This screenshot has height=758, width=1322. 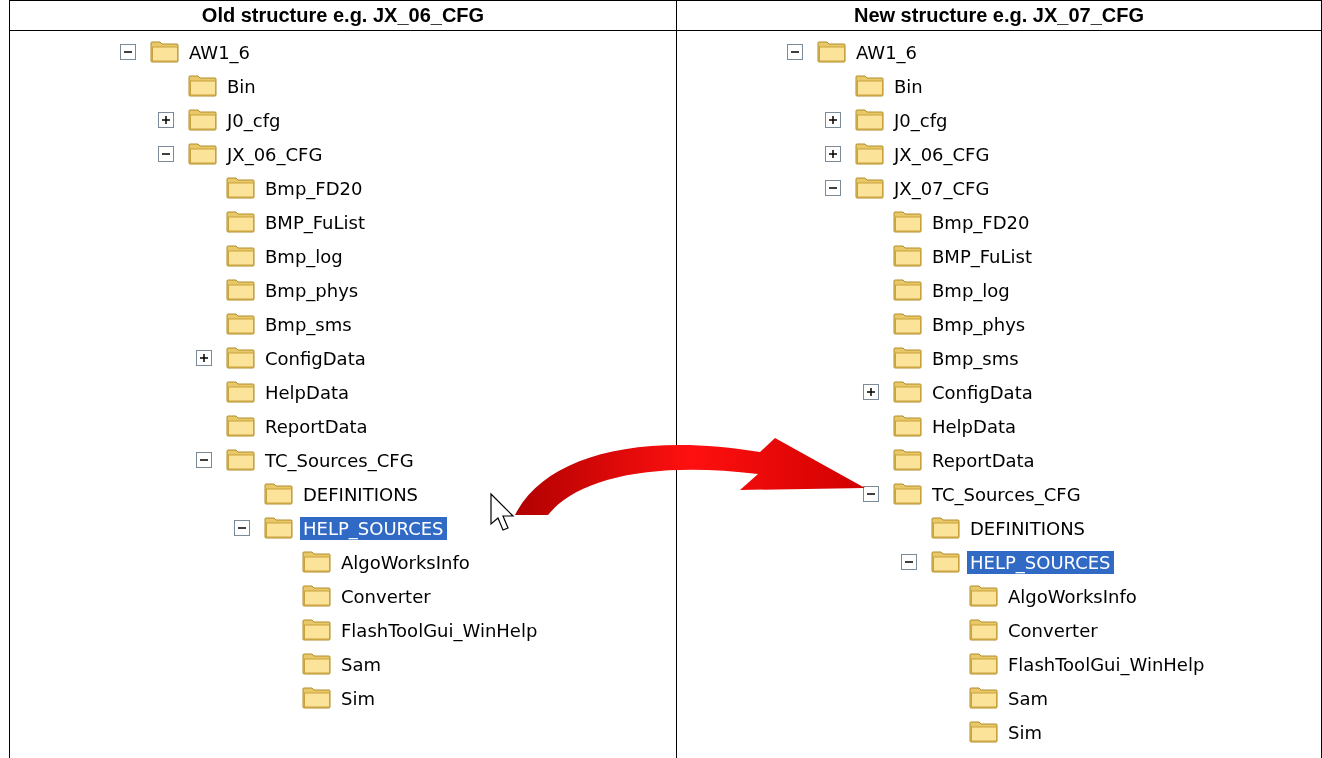 I want to click on column-heading: Old structure e.g. JX_06_CFG, so click(x=343, y=16).